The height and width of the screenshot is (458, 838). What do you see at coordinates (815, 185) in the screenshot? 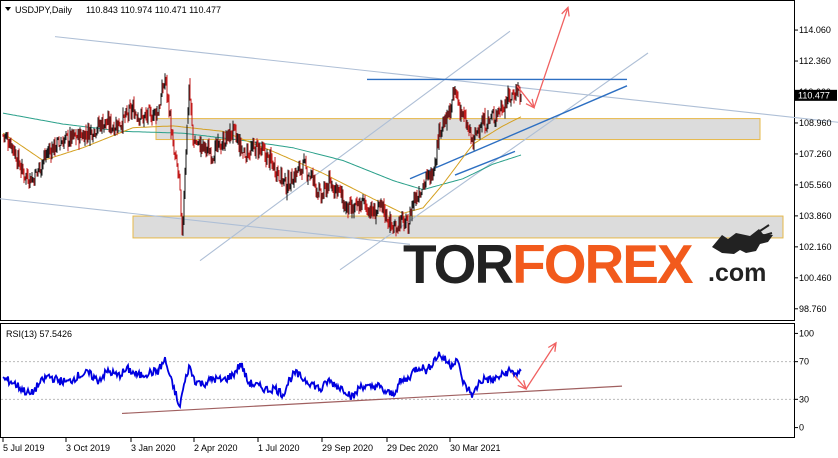
I see `price-tick-label: 105.560` at bounding box center [815, 185].